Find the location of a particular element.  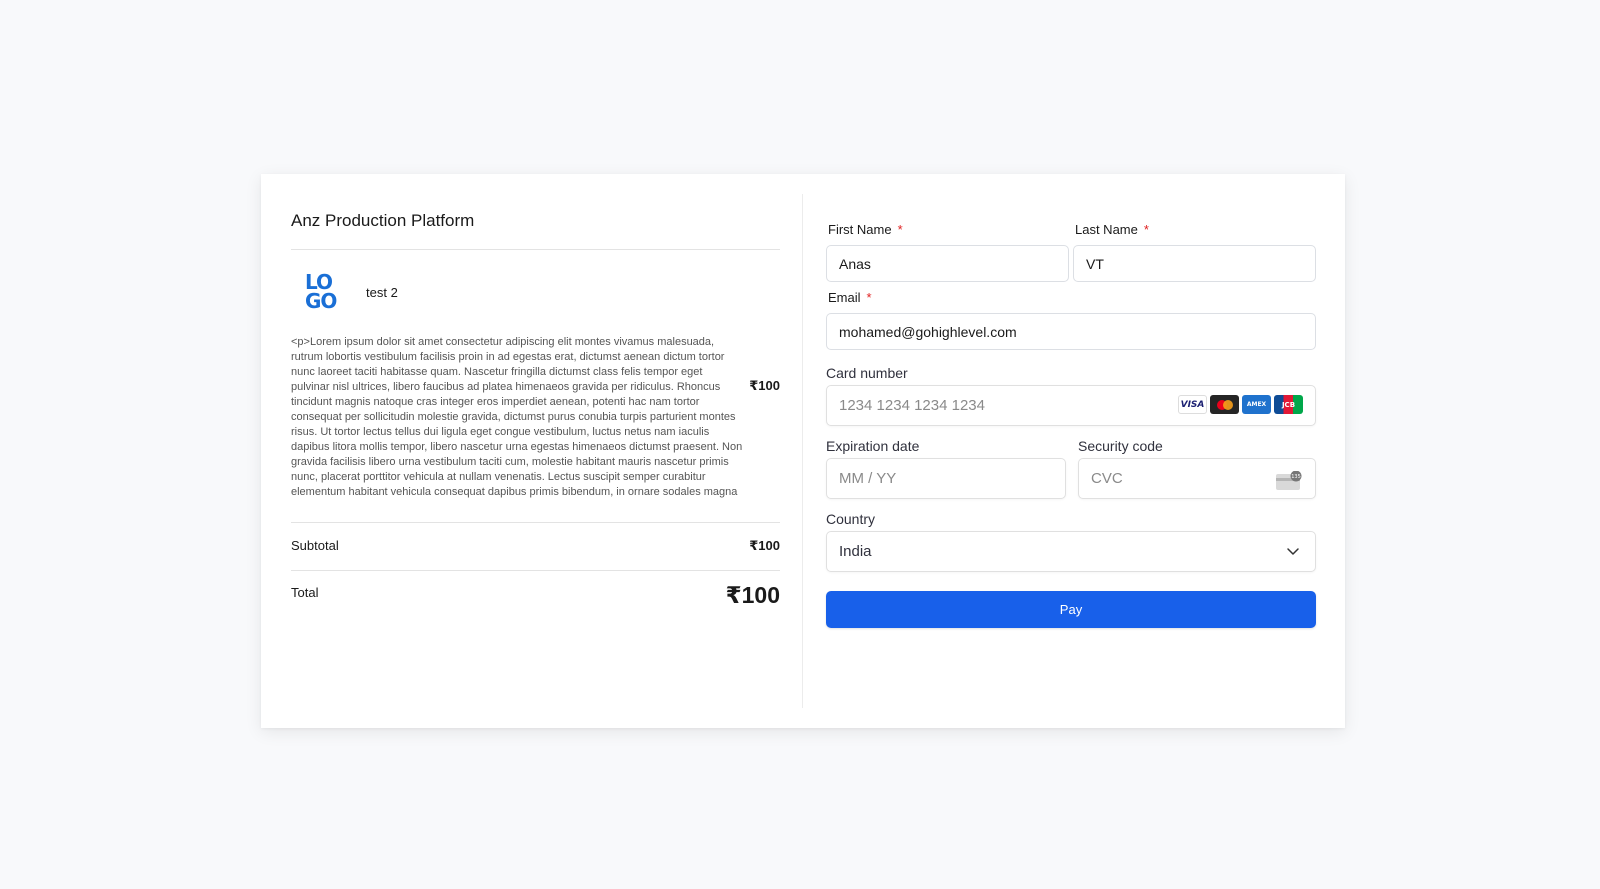

last-name-input is located at coordinates (1194, 263).